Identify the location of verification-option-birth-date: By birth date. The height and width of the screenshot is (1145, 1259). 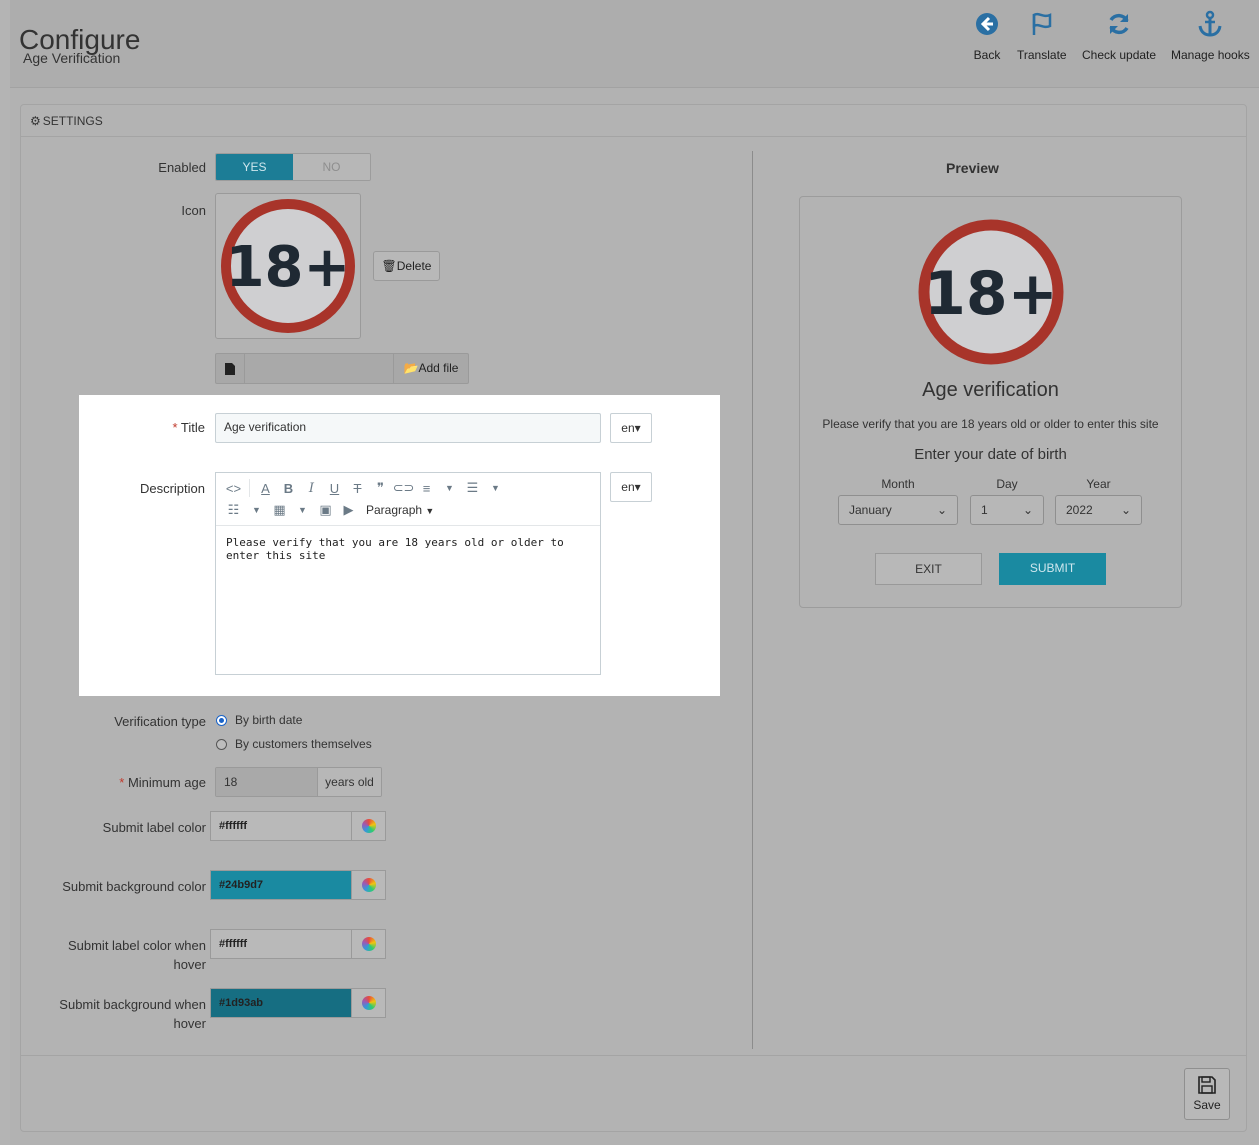
(259, 720).